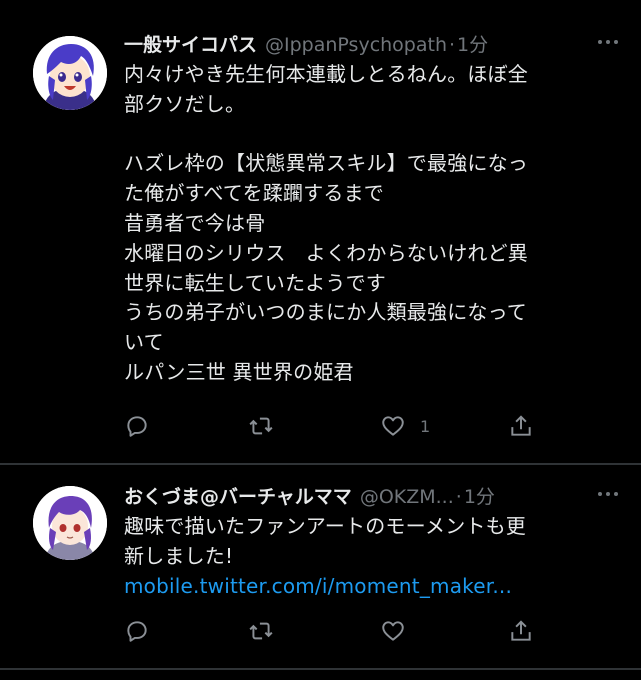 This screenshot has width=641, height=680. I want to click on display-name: おくづま@バーチャルママ, so click(238, 495).